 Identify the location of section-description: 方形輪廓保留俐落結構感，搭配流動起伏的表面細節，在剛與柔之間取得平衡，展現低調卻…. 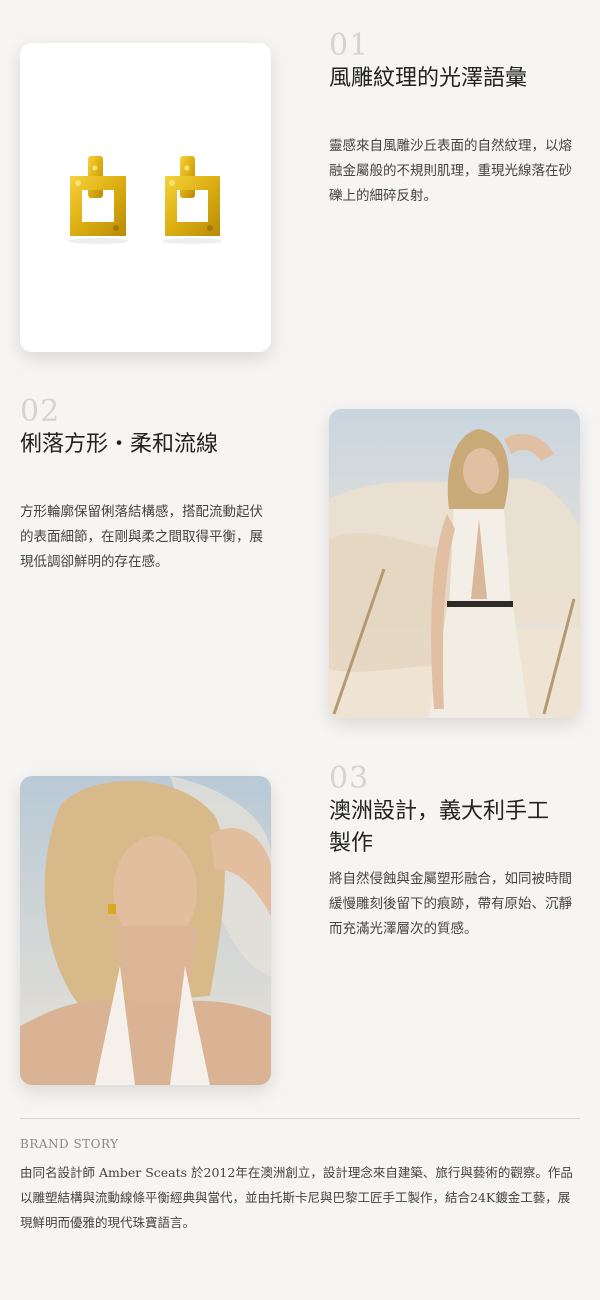
(141, 537).